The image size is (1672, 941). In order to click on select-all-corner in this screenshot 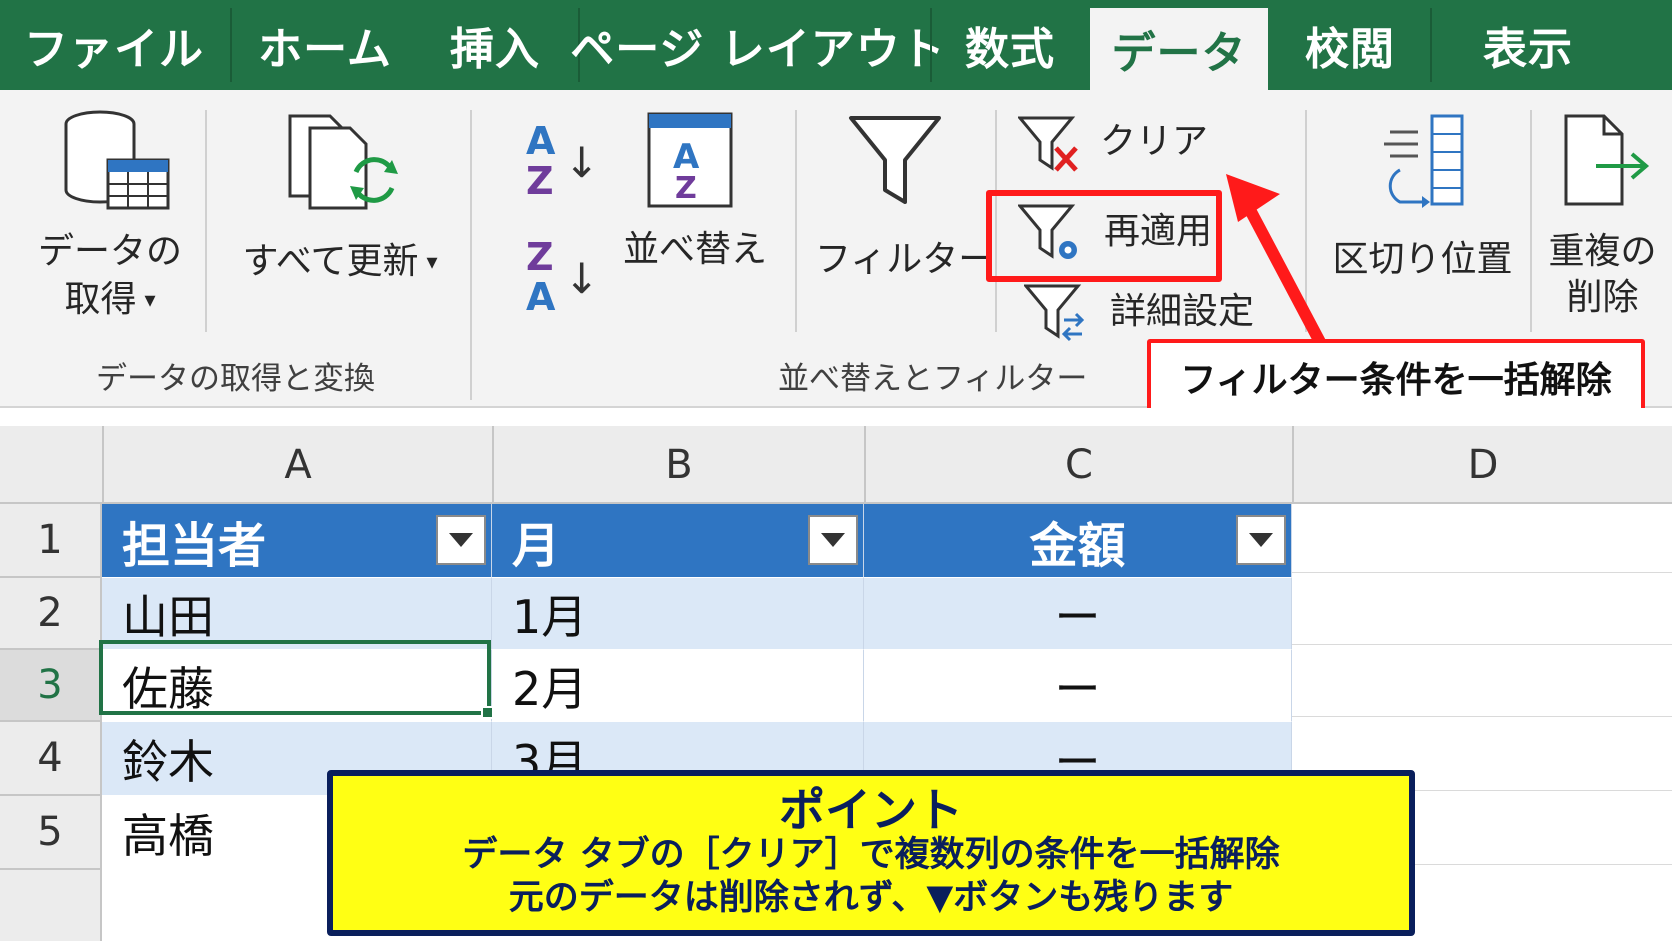, I will do `click(51, 465)`.